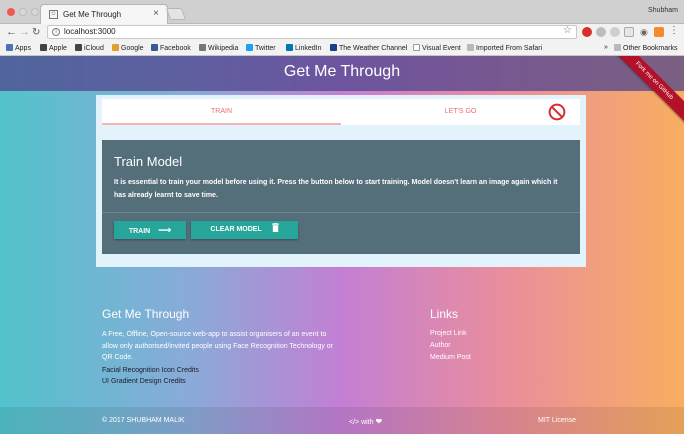 The image size is (684, 434). I want to click on tab-title: Get Me Through, so click(92, 14).